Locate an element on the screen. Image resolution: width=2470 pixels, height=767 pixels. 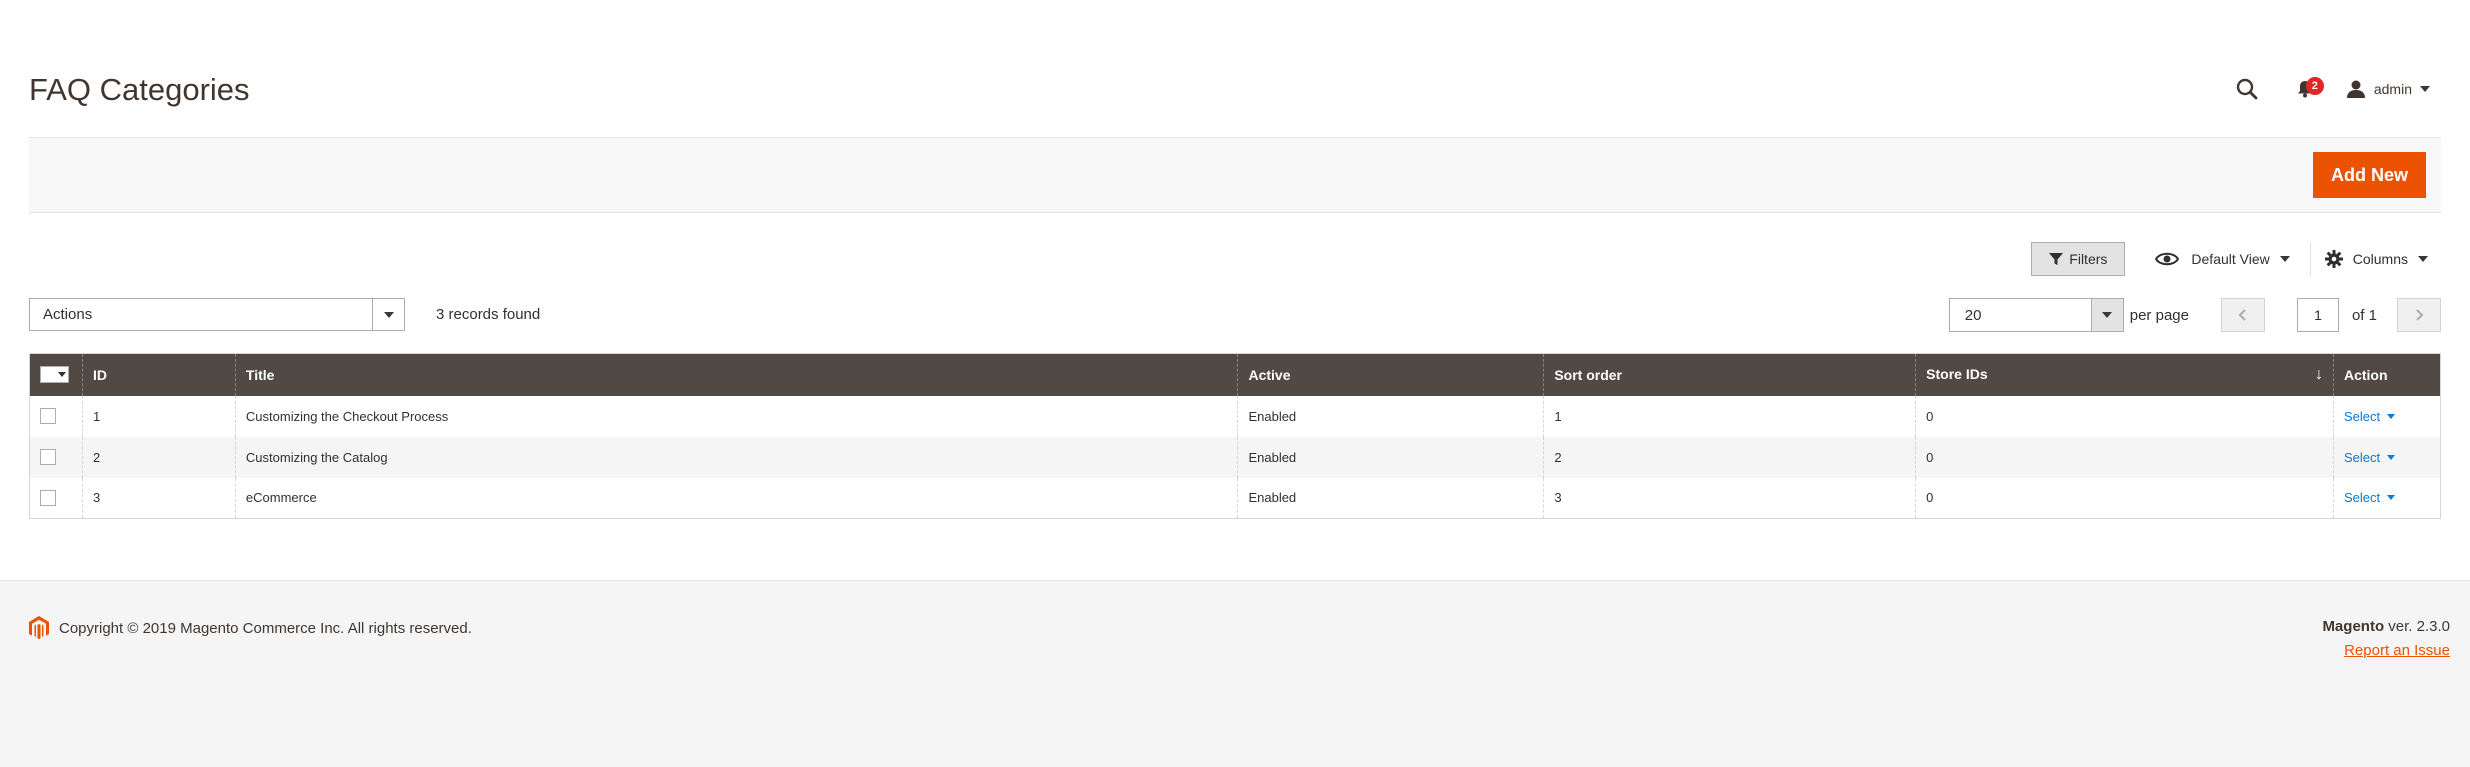
mass-select-checkbox is located at coordinates (54, 374).